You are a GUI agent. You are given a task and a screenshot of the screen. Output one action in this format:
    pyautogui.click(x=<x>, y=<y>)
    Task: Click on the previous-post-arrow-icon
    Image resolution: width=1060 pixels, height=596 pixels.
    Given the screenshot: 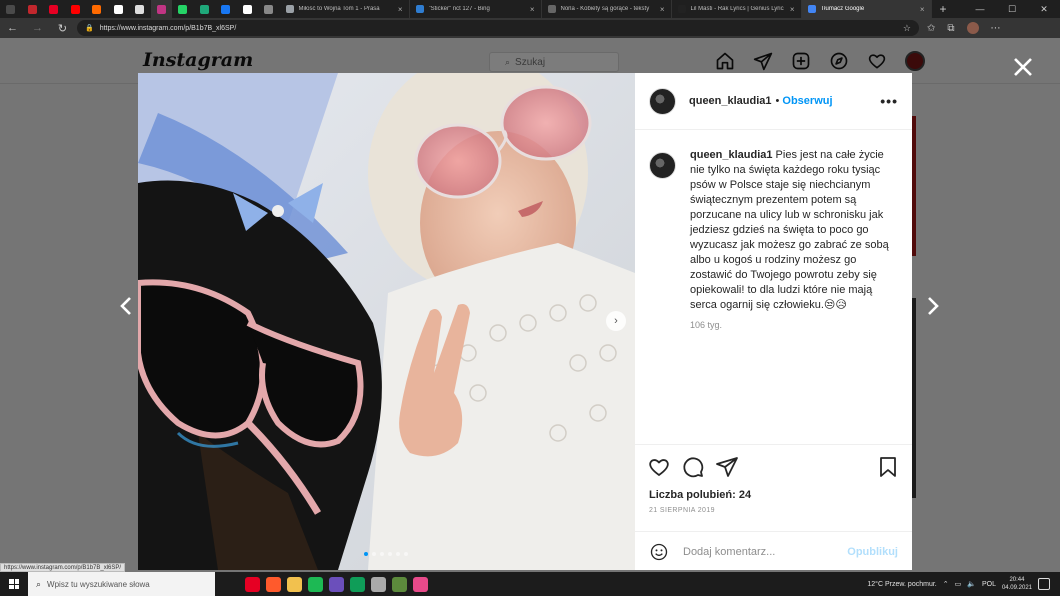 What is the action you would take?
    pyautogui.click(x=126, y=306)
    